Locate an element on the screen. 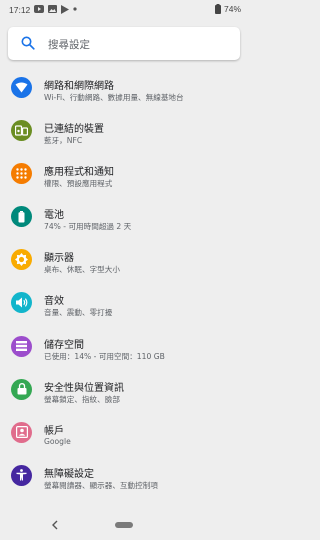  apps-icon is located at coordinates (21, 174).